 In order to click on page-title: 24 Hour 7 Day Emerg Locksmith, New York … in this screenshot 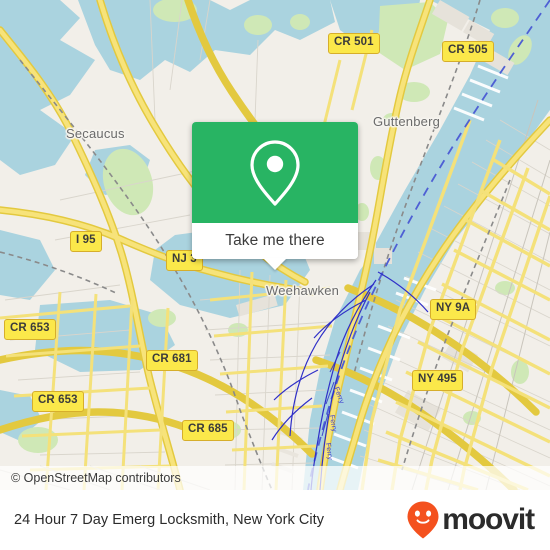, I will do `click(169, 520)`.